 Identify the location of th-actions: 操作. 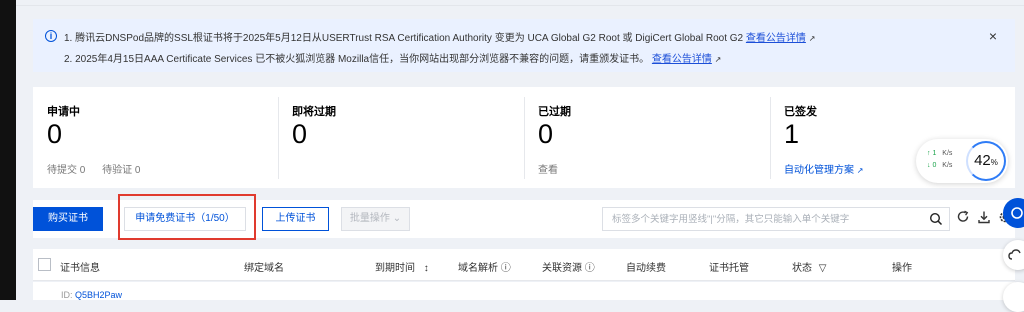
(902, 268).